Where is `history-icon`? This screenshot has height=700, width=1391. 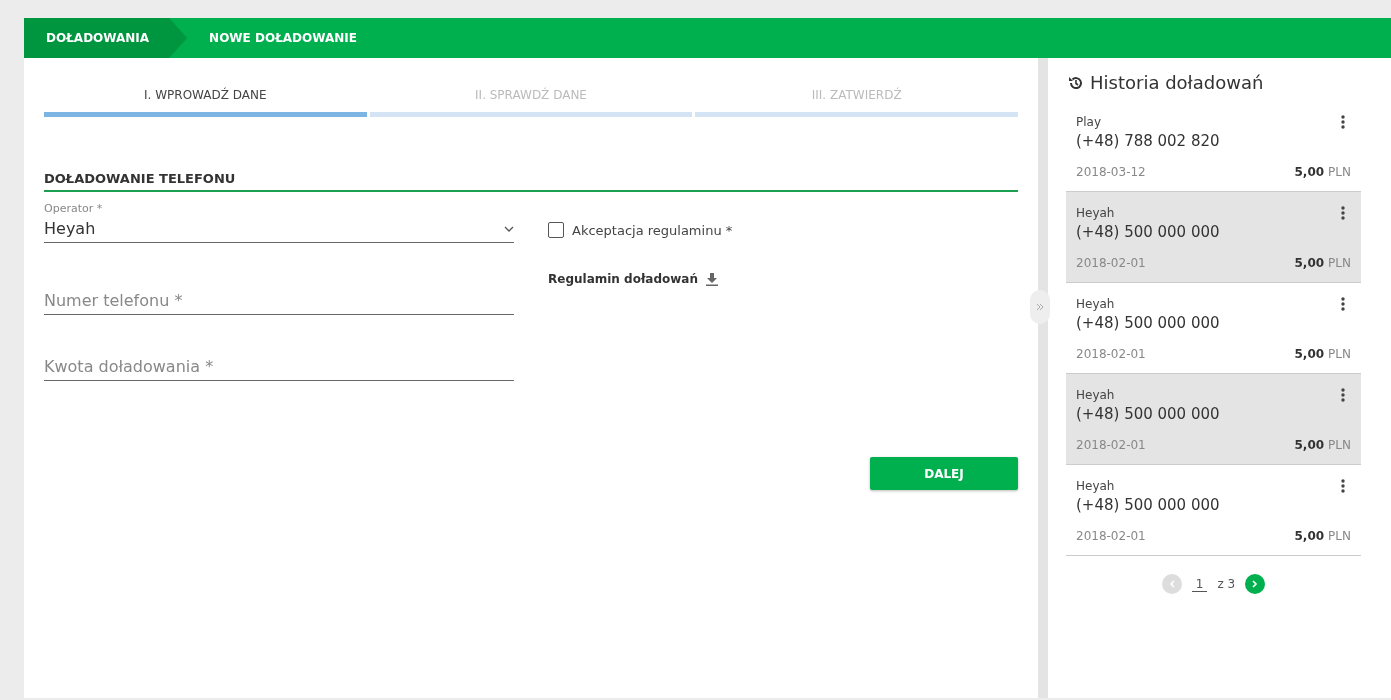 history-icon is located at coordinates (1076, 82).